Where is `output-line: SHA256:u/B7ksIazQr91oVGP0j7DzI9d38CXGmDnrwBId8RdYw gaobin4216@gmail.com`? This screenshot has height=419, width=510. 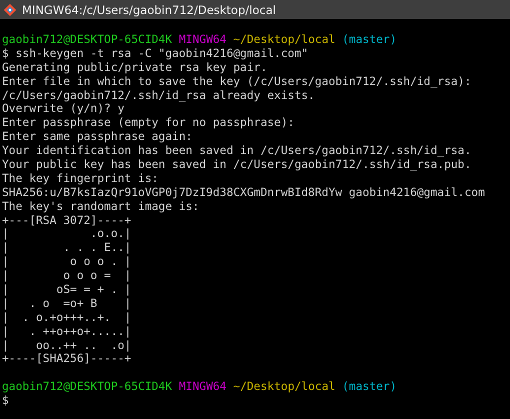
output-line: SHA256:u/B7ksIazQr91oVGP0j7DzI9d38CXGmDnrwBId8RdYw gaobin4216@gmail.com is located at coordinates (243, 193).